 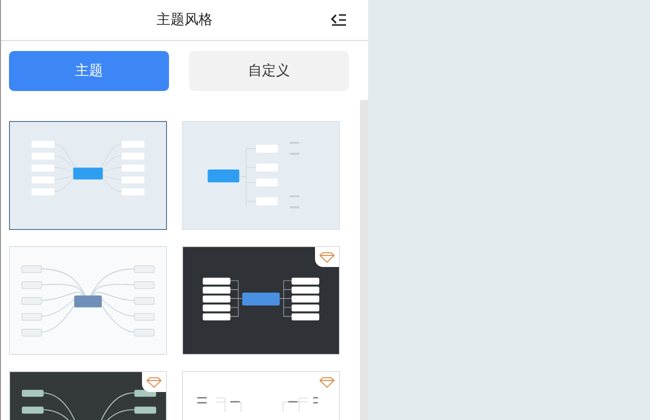 What do you see at coordinates (364, 260) in the screenshot?
I see `scrollbar` at bounding box center [364, 260].